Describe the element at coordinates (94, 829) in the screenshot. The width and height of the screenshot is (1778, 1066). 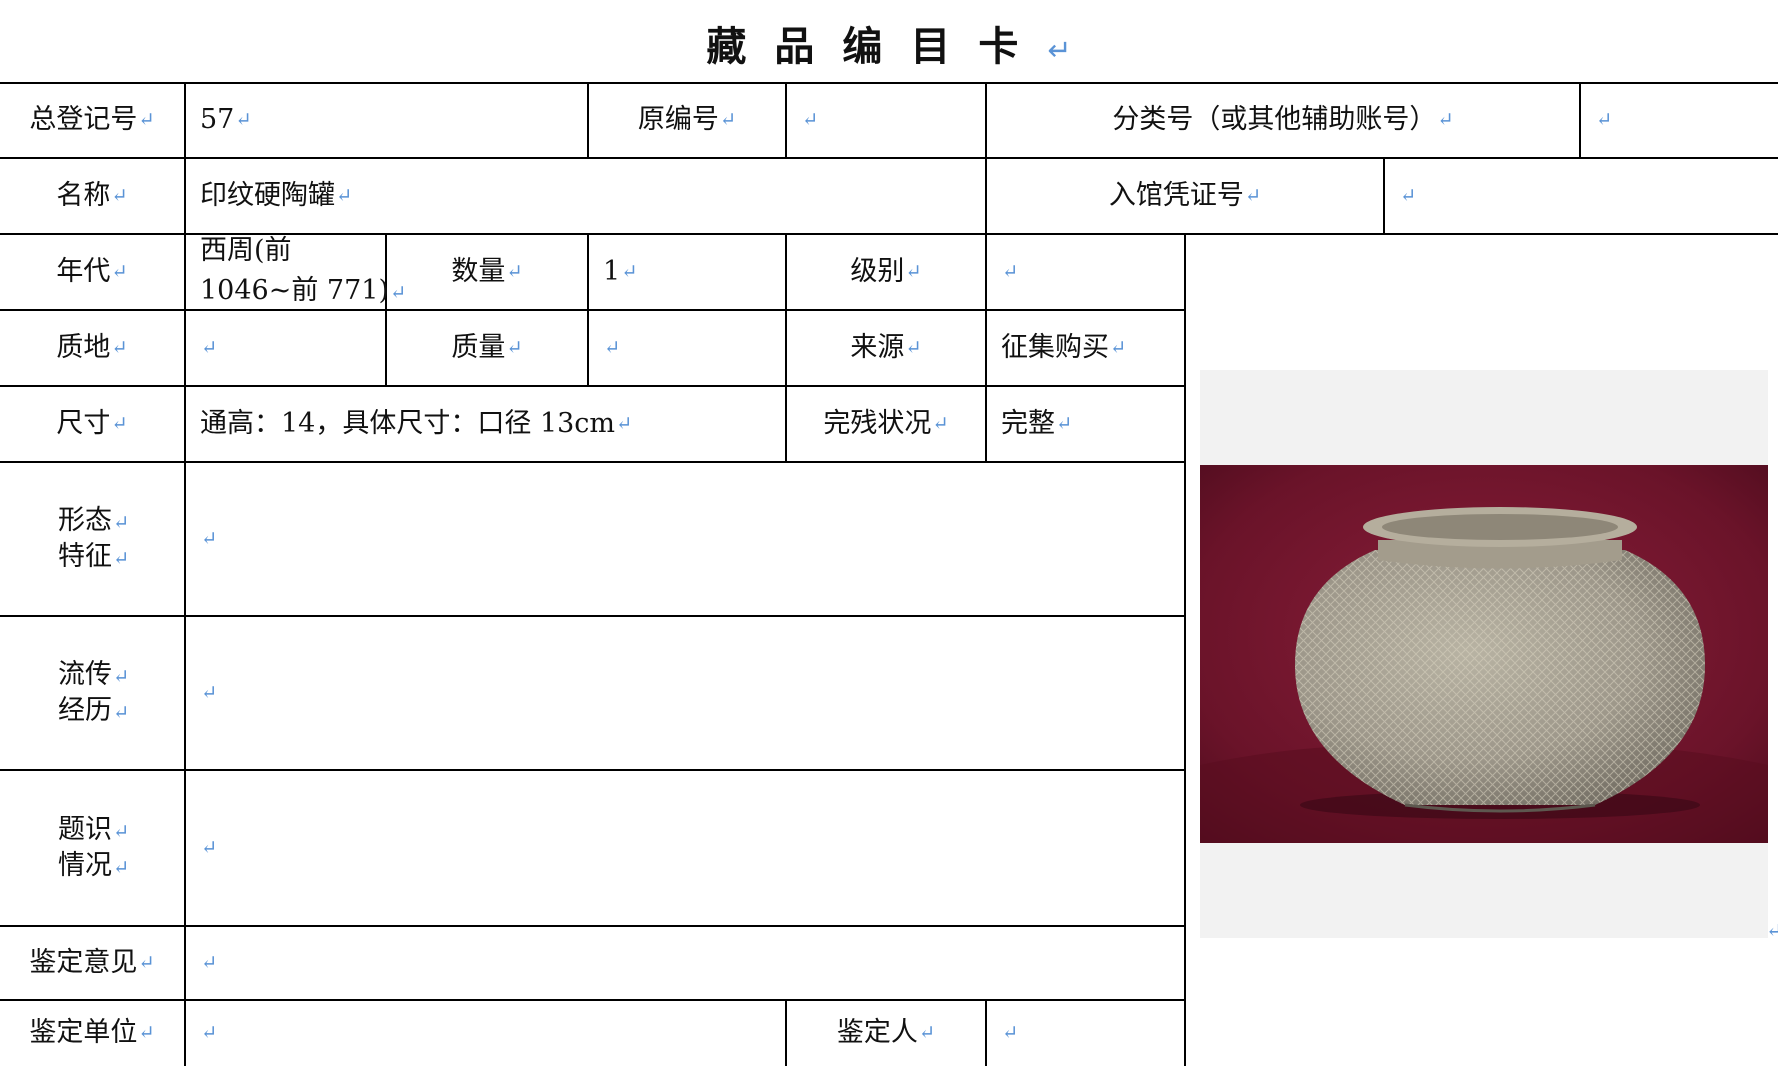
I see `inscription-label-line1: 题识↵` at that location.